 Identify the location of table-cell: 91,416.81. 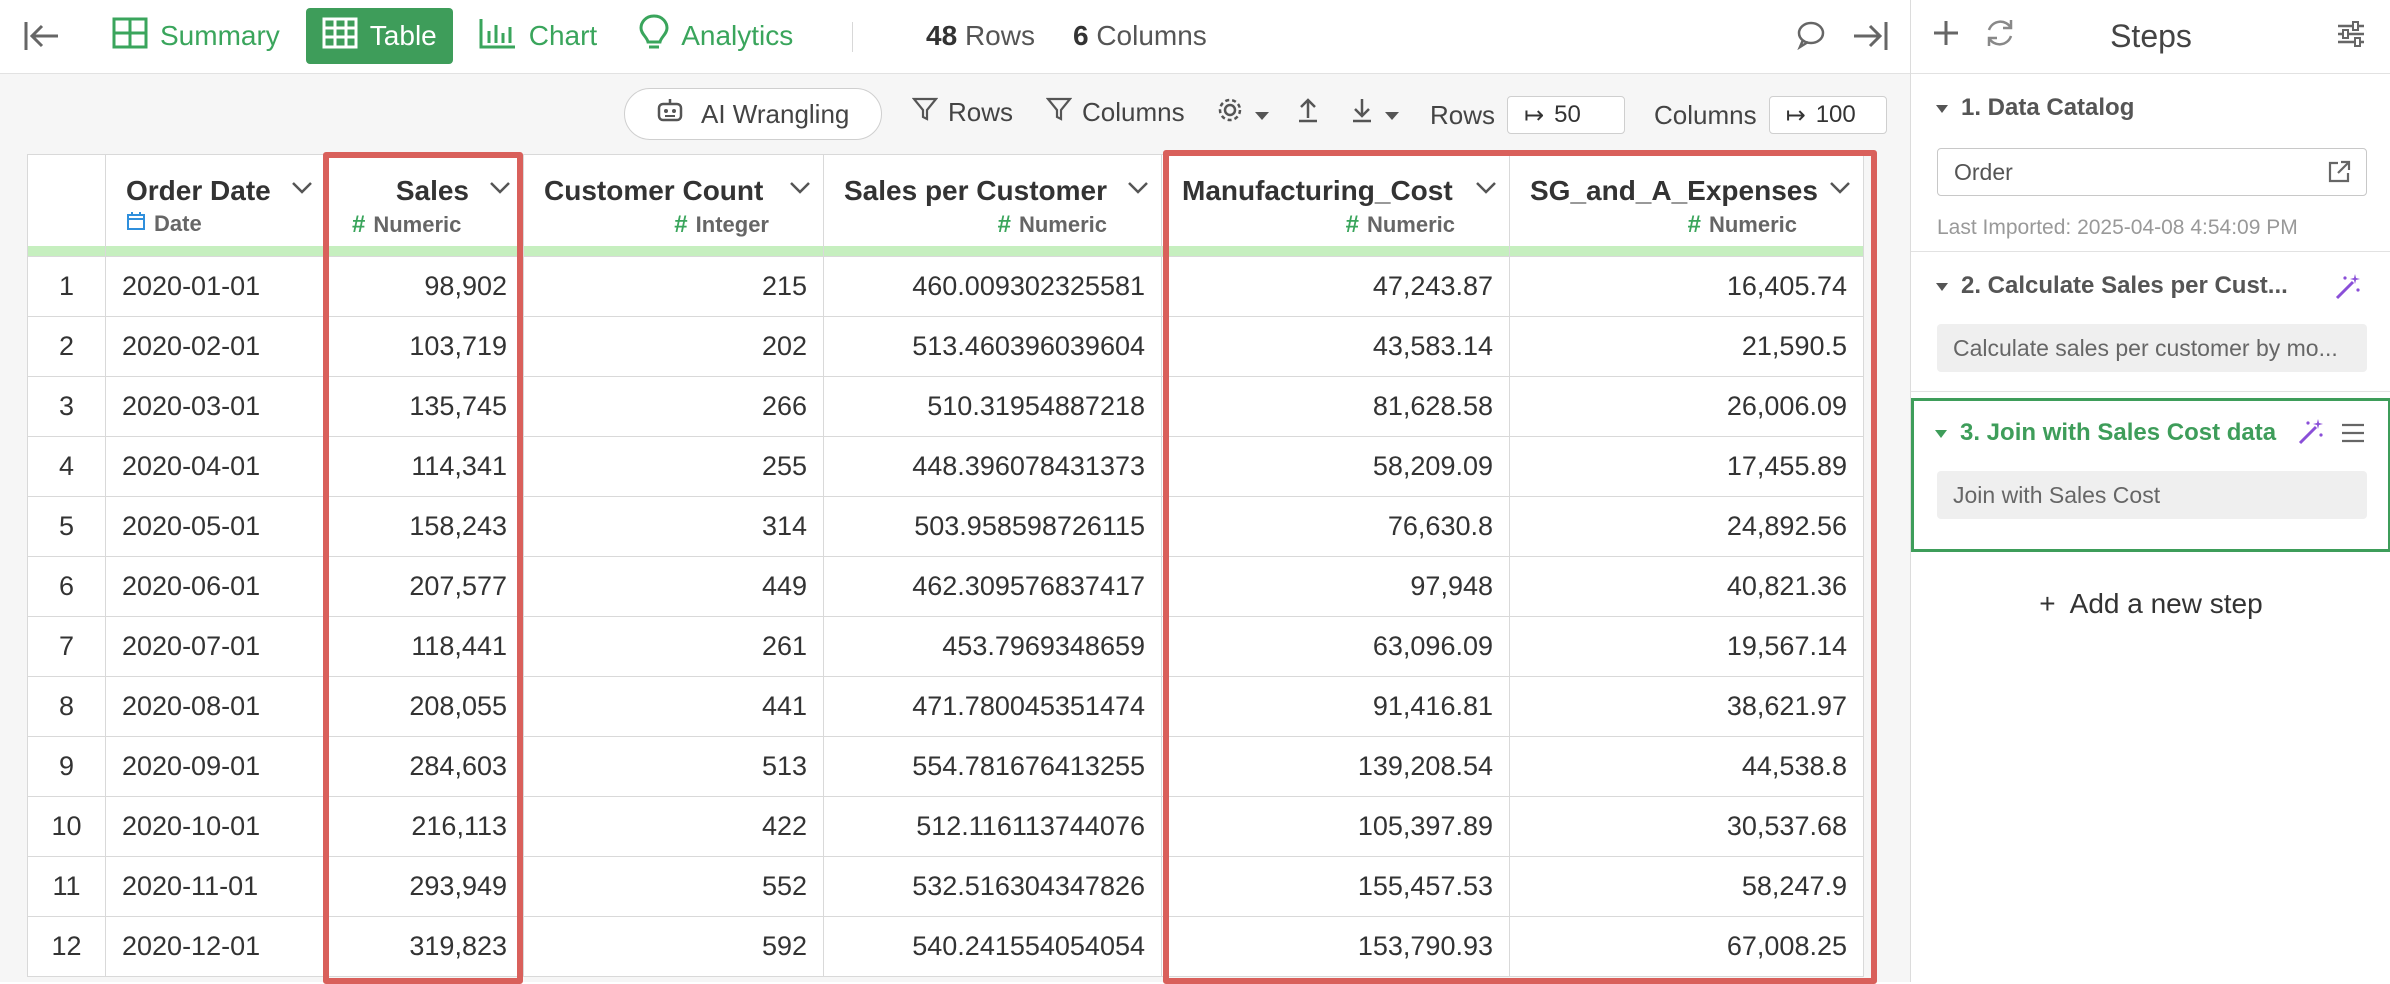
(1335, 706).